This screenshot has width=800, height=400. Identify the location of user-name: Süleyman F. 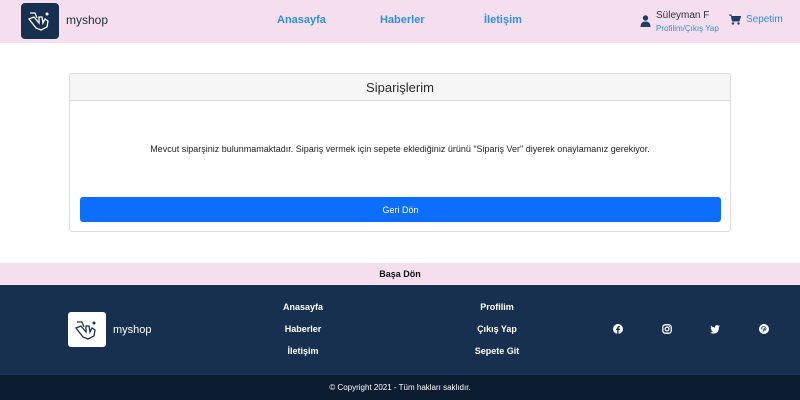
(683, 15).